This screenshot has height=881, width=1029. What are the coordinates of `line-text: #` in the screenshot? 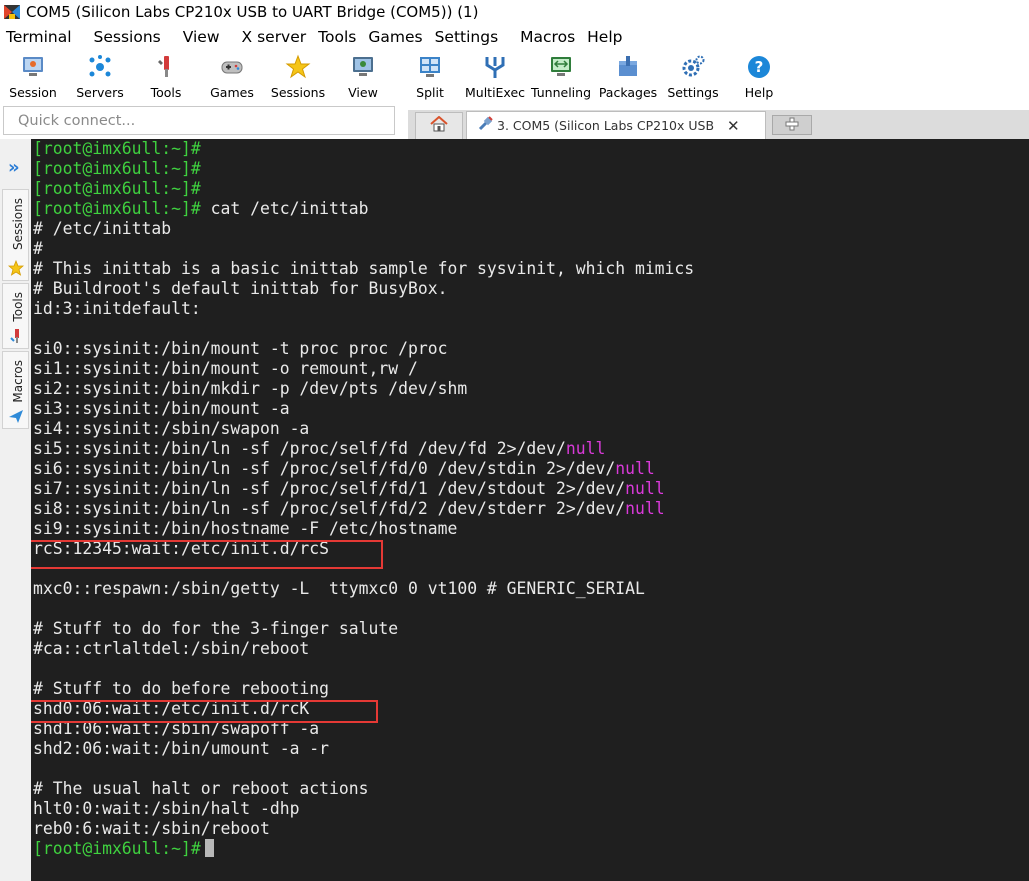 It's located at (38, 248).